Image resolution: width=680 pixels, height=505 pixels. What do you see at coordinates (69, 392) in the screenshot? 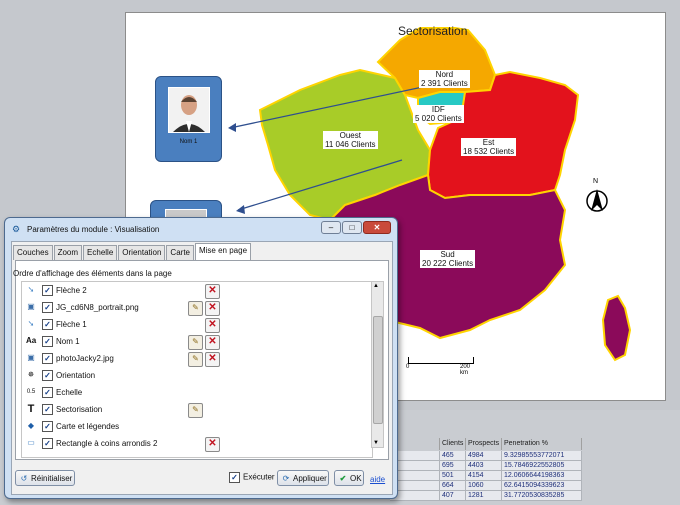
I see `list-item-label: Echelle` at bounding box center [69, 392].